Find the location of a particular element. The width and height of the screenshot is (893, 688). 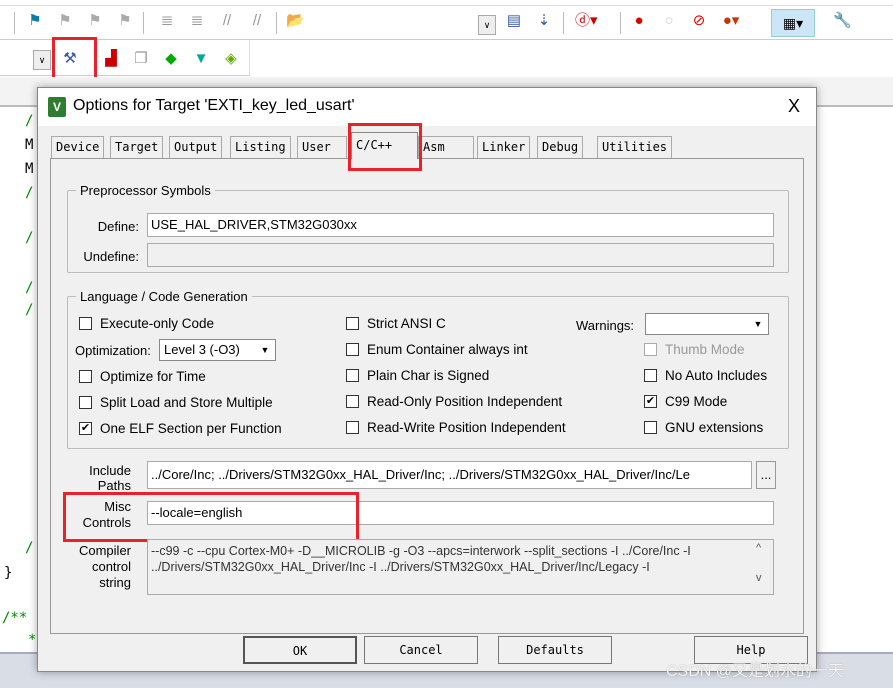

codegen-legend: Language / Code Generation is located at coordinates (164, 296).